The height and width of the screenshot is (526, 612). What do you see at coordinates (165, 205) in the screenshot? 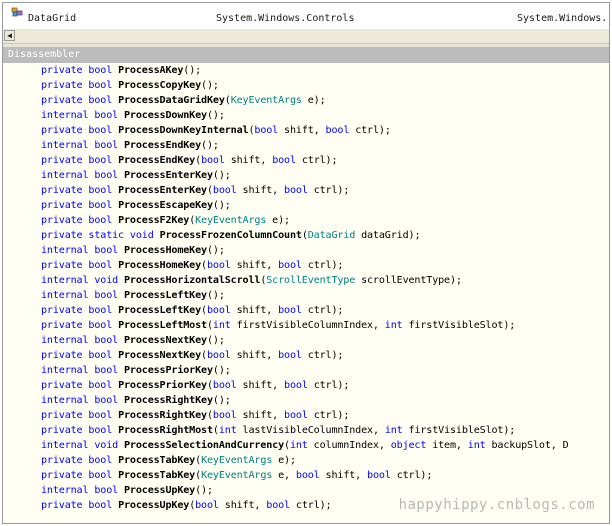
I see `method-name: ProcessEscapeKey` at bounding box center [165, 205].